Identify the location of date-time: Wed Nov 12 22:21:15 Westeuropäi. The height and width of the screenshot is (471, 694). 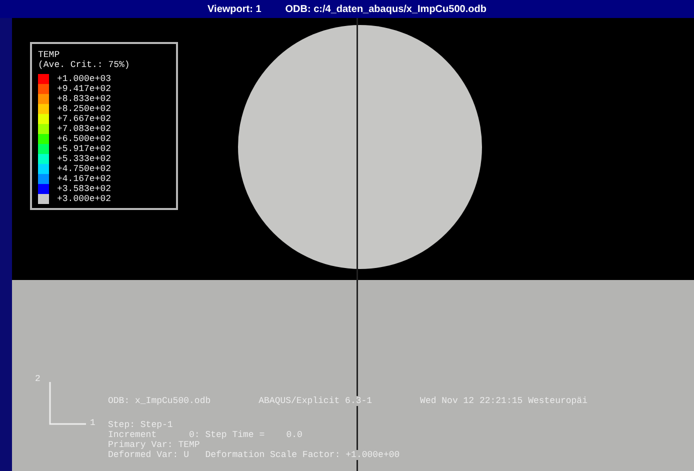
(504, 401).